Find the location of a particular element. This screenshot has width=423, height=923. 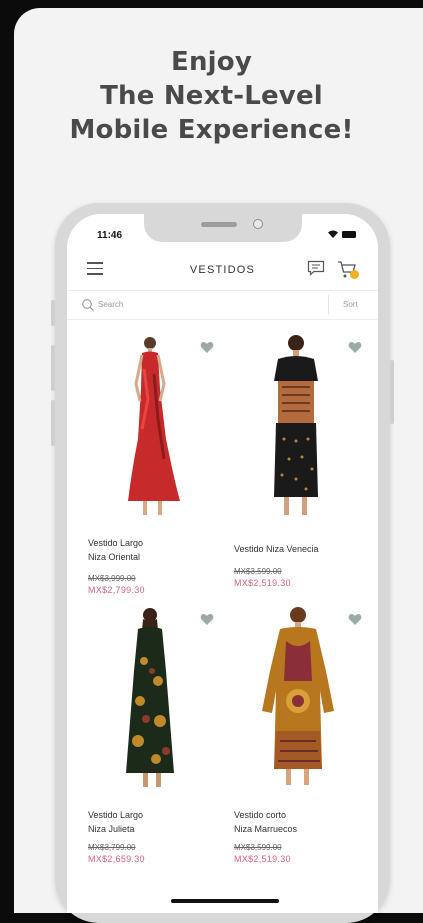

headline-line-2: The Next-Level is located at coordinates (211, 96).